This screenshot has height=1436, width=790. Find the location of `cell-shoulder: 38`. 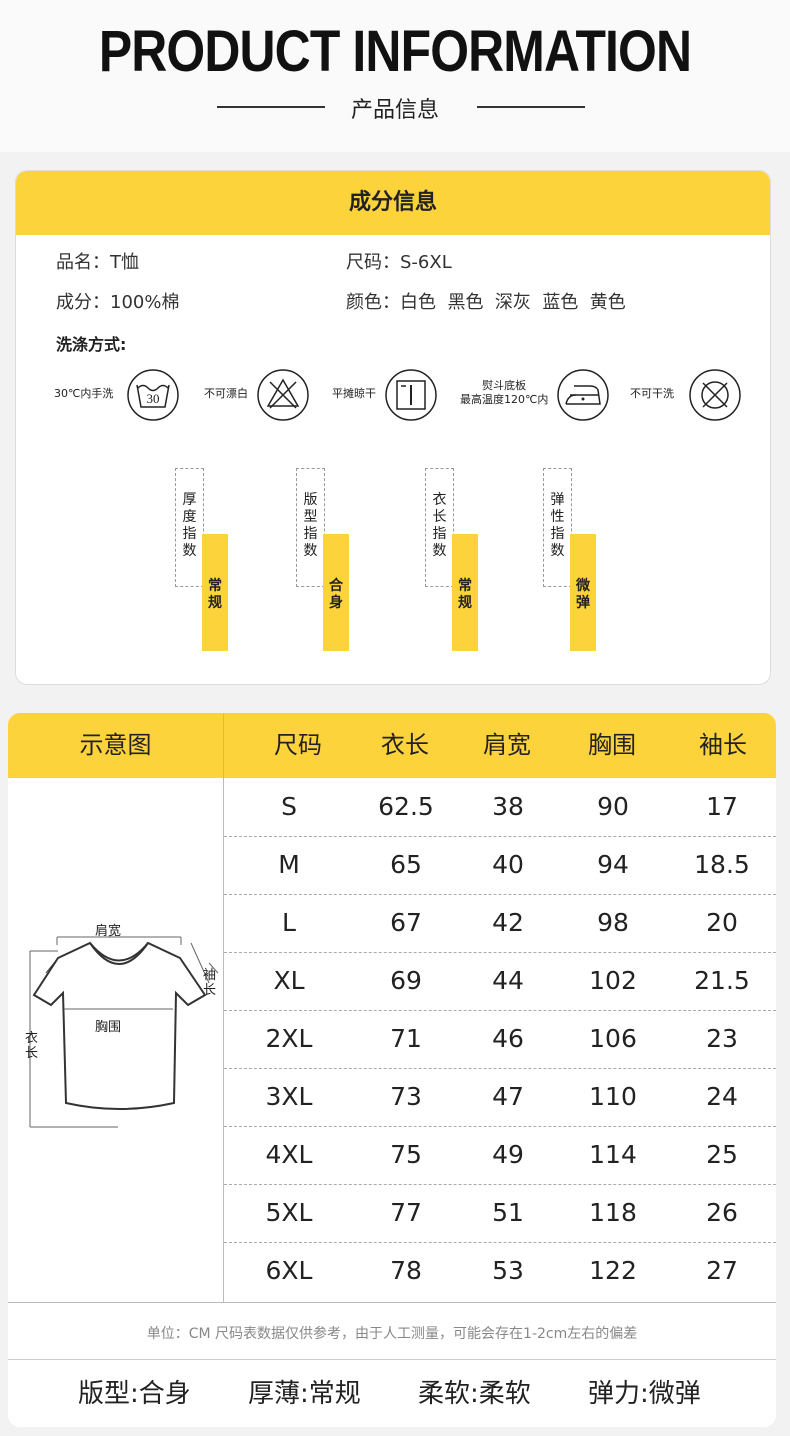

cell-shoulder: 38 is located at coordinates (508, 806).